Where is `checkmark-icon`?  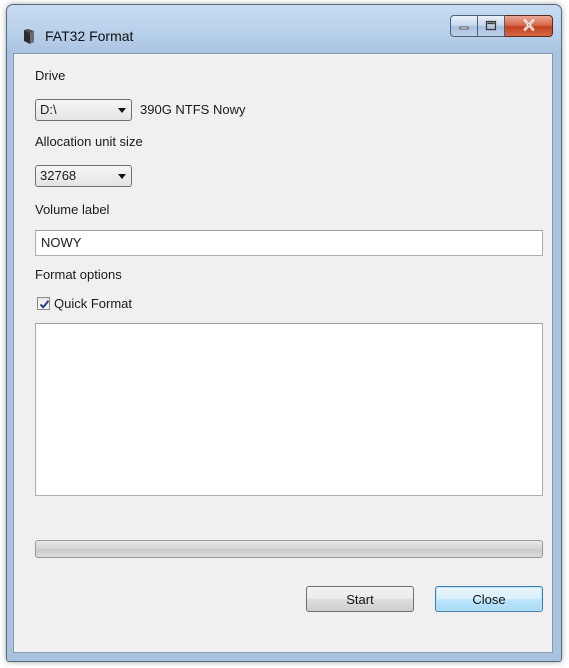
checkmark-icon is located at coordinates (44, 304).